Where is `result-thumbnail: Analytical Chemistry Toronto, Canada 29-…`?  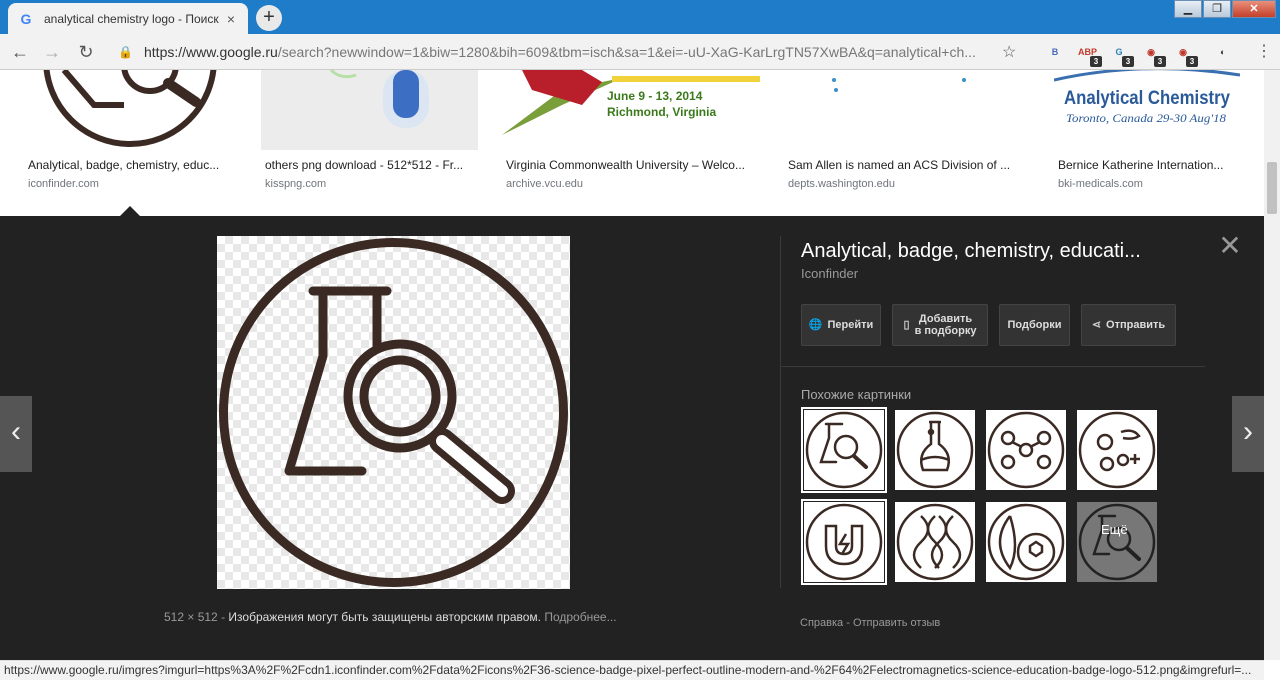 result-thumbnail: Analytical Chemistry Toronto, Canada 29-… is located at coordinates (1147, 110).